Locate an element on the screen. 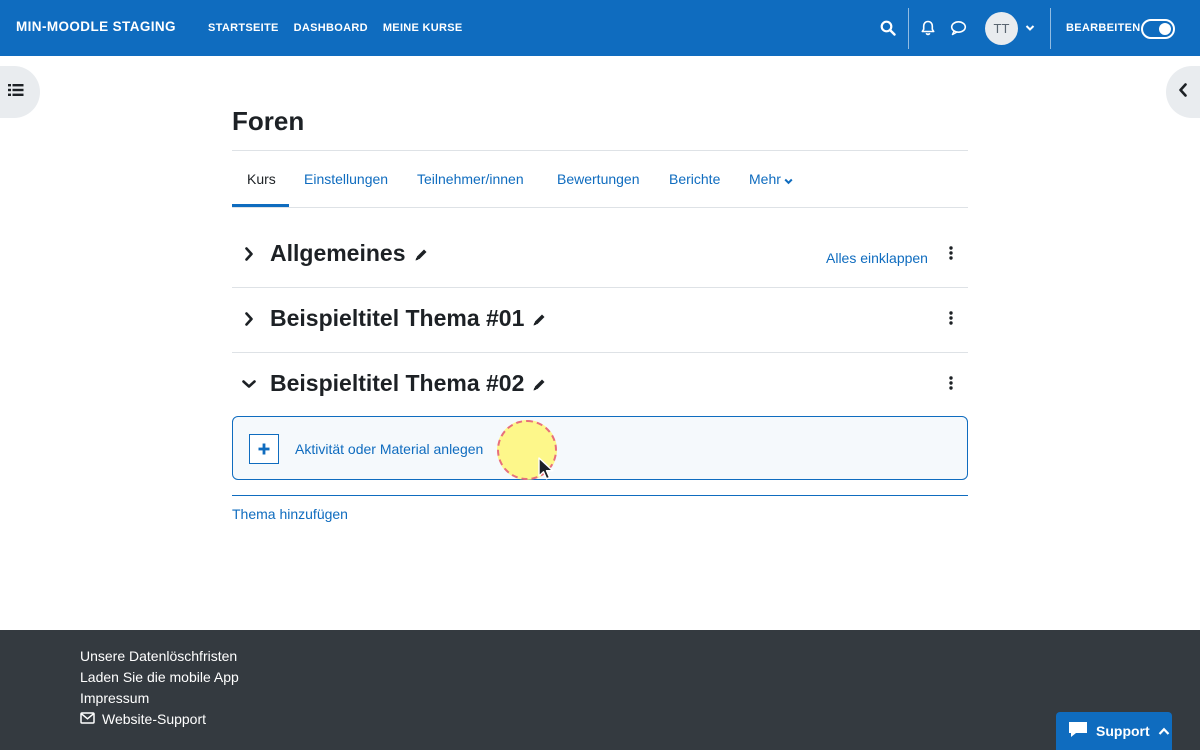  footer-link-data-retention: Unsere Datenlöschfristen is located at coordinates (159, 656).